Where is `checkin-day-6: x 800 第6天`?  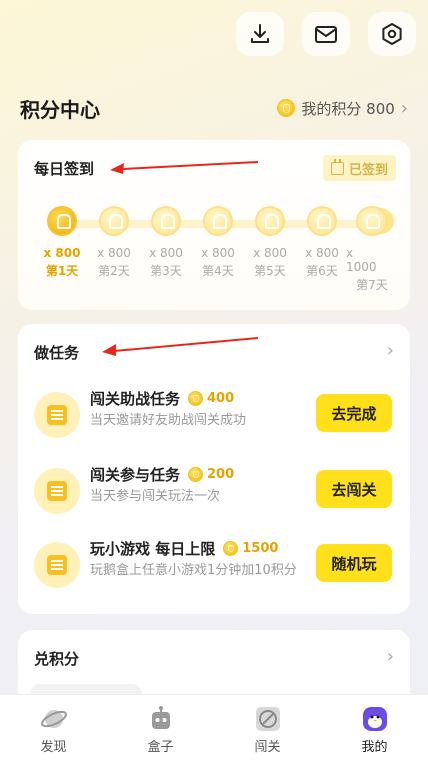
checkin-day-6: x 800 第6天 is located at coordinates (322, 242).